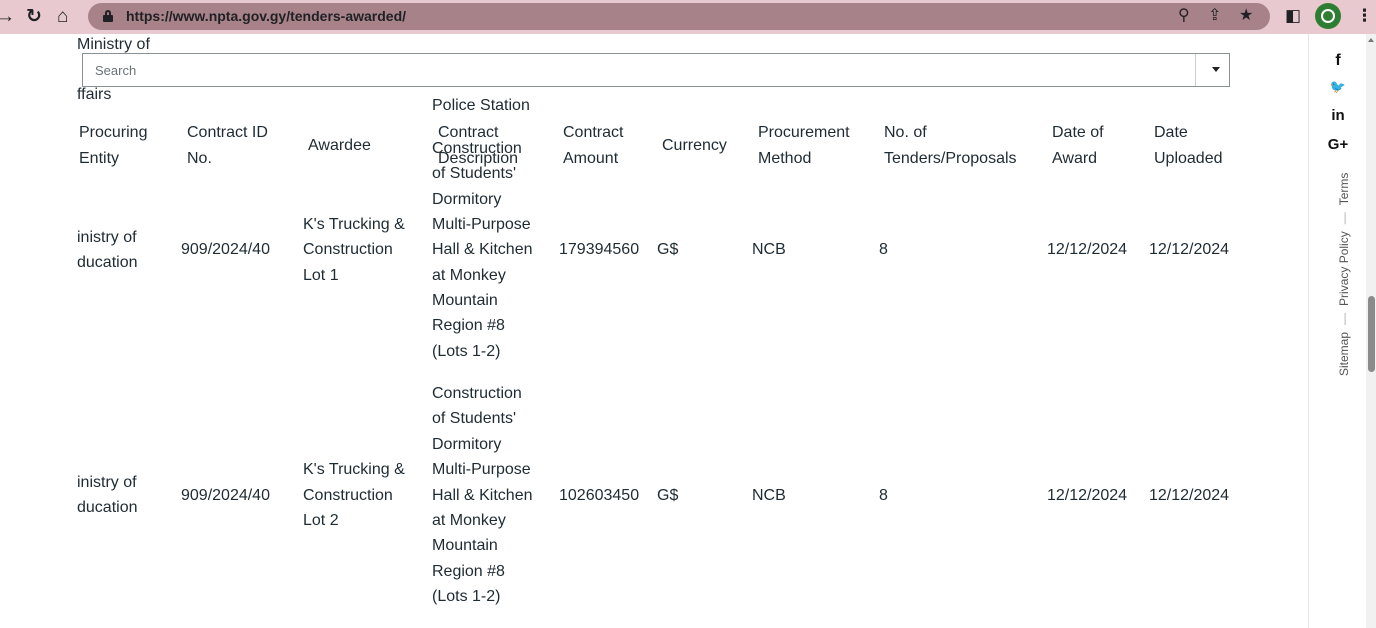 This screenshot has width=1376, height=628. I want to click on row-1-entity-2: ducation, so click(107, 262).